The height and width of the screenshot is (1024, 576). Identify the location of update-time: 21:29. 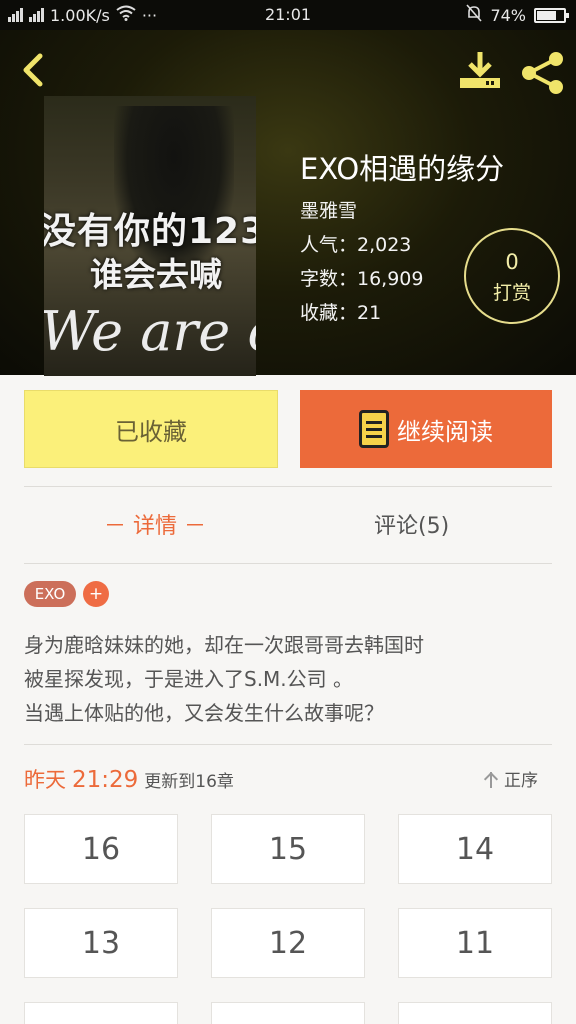
(105, 780).